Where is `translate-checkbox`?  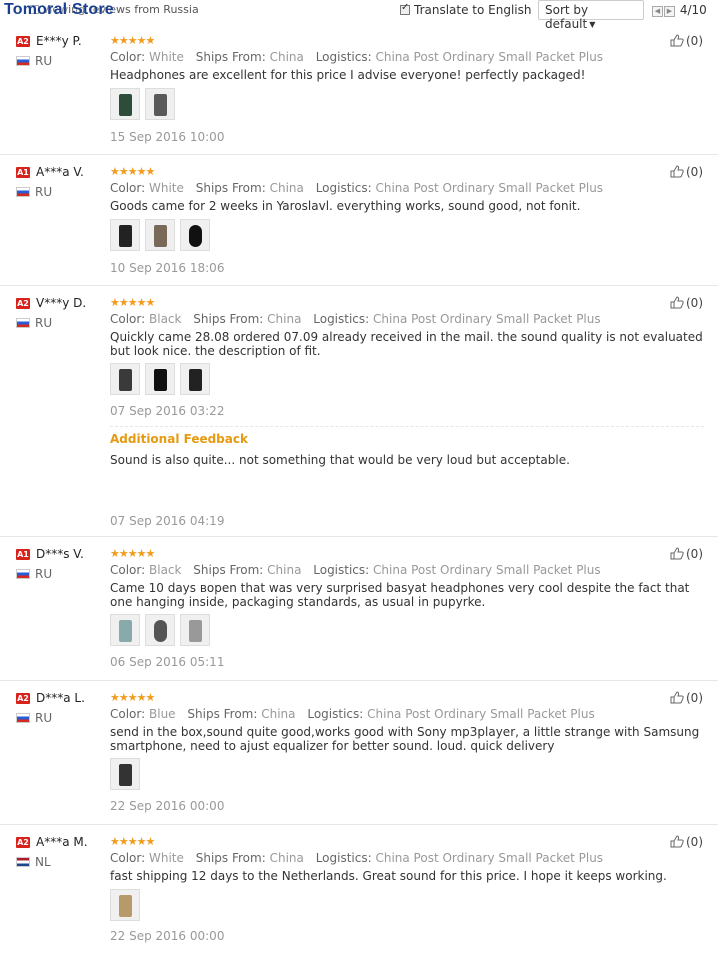
translate-checkbox is located at coordinates (405, 8).